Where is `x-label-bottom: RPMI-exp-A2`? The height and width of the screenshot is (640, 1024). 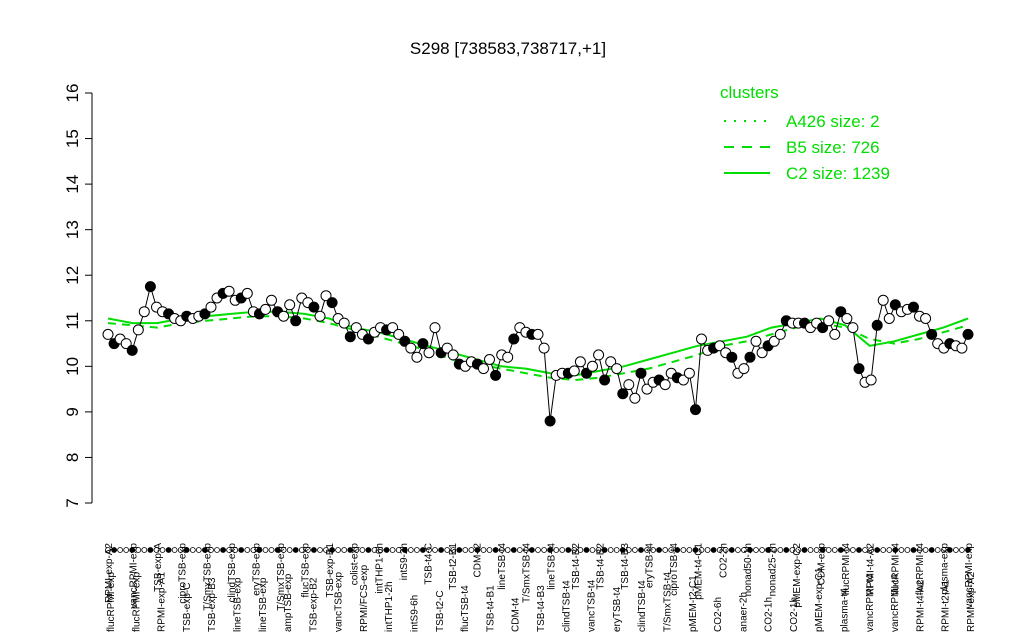 x-label-bottom: RPMI-exp-A2 is located at coordinates (971, 602).